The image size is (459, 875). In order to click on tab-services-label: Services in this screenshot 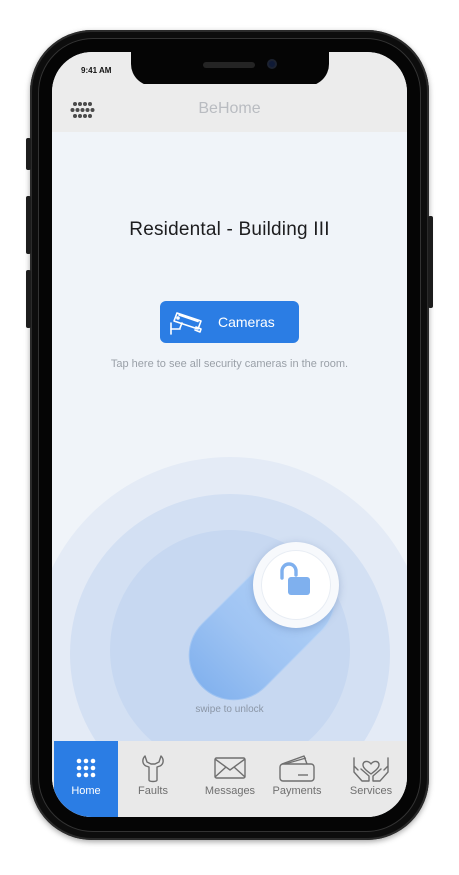, I will do `click(371, 791)`.